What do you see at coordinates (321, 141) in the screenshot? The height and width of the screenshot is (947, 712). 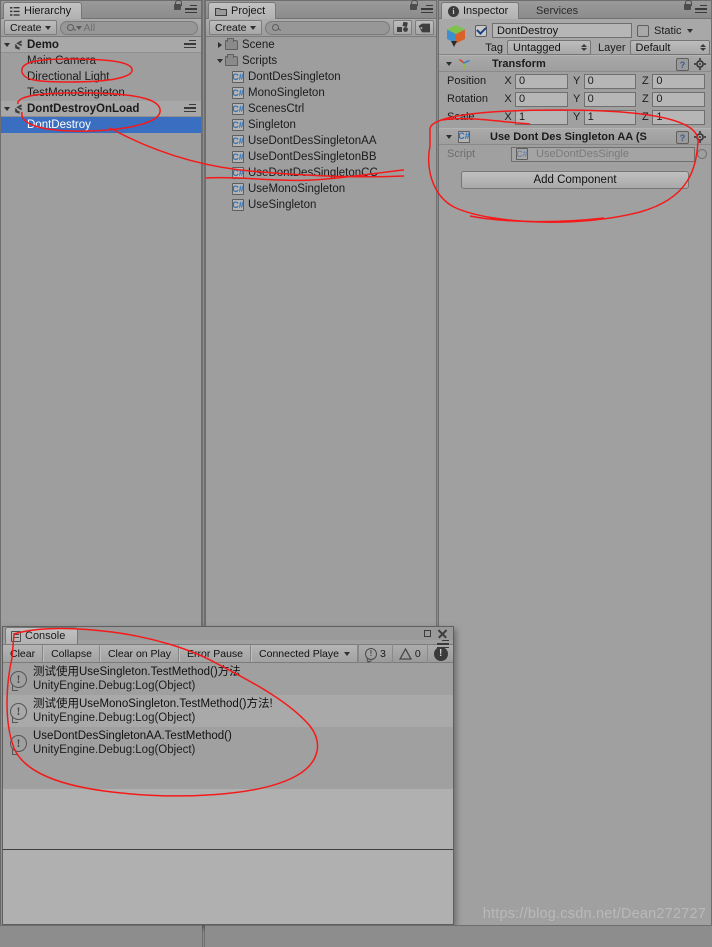 I see `project-item: C# UseDontDesSingletonAA` at bounding box center [321, 141].